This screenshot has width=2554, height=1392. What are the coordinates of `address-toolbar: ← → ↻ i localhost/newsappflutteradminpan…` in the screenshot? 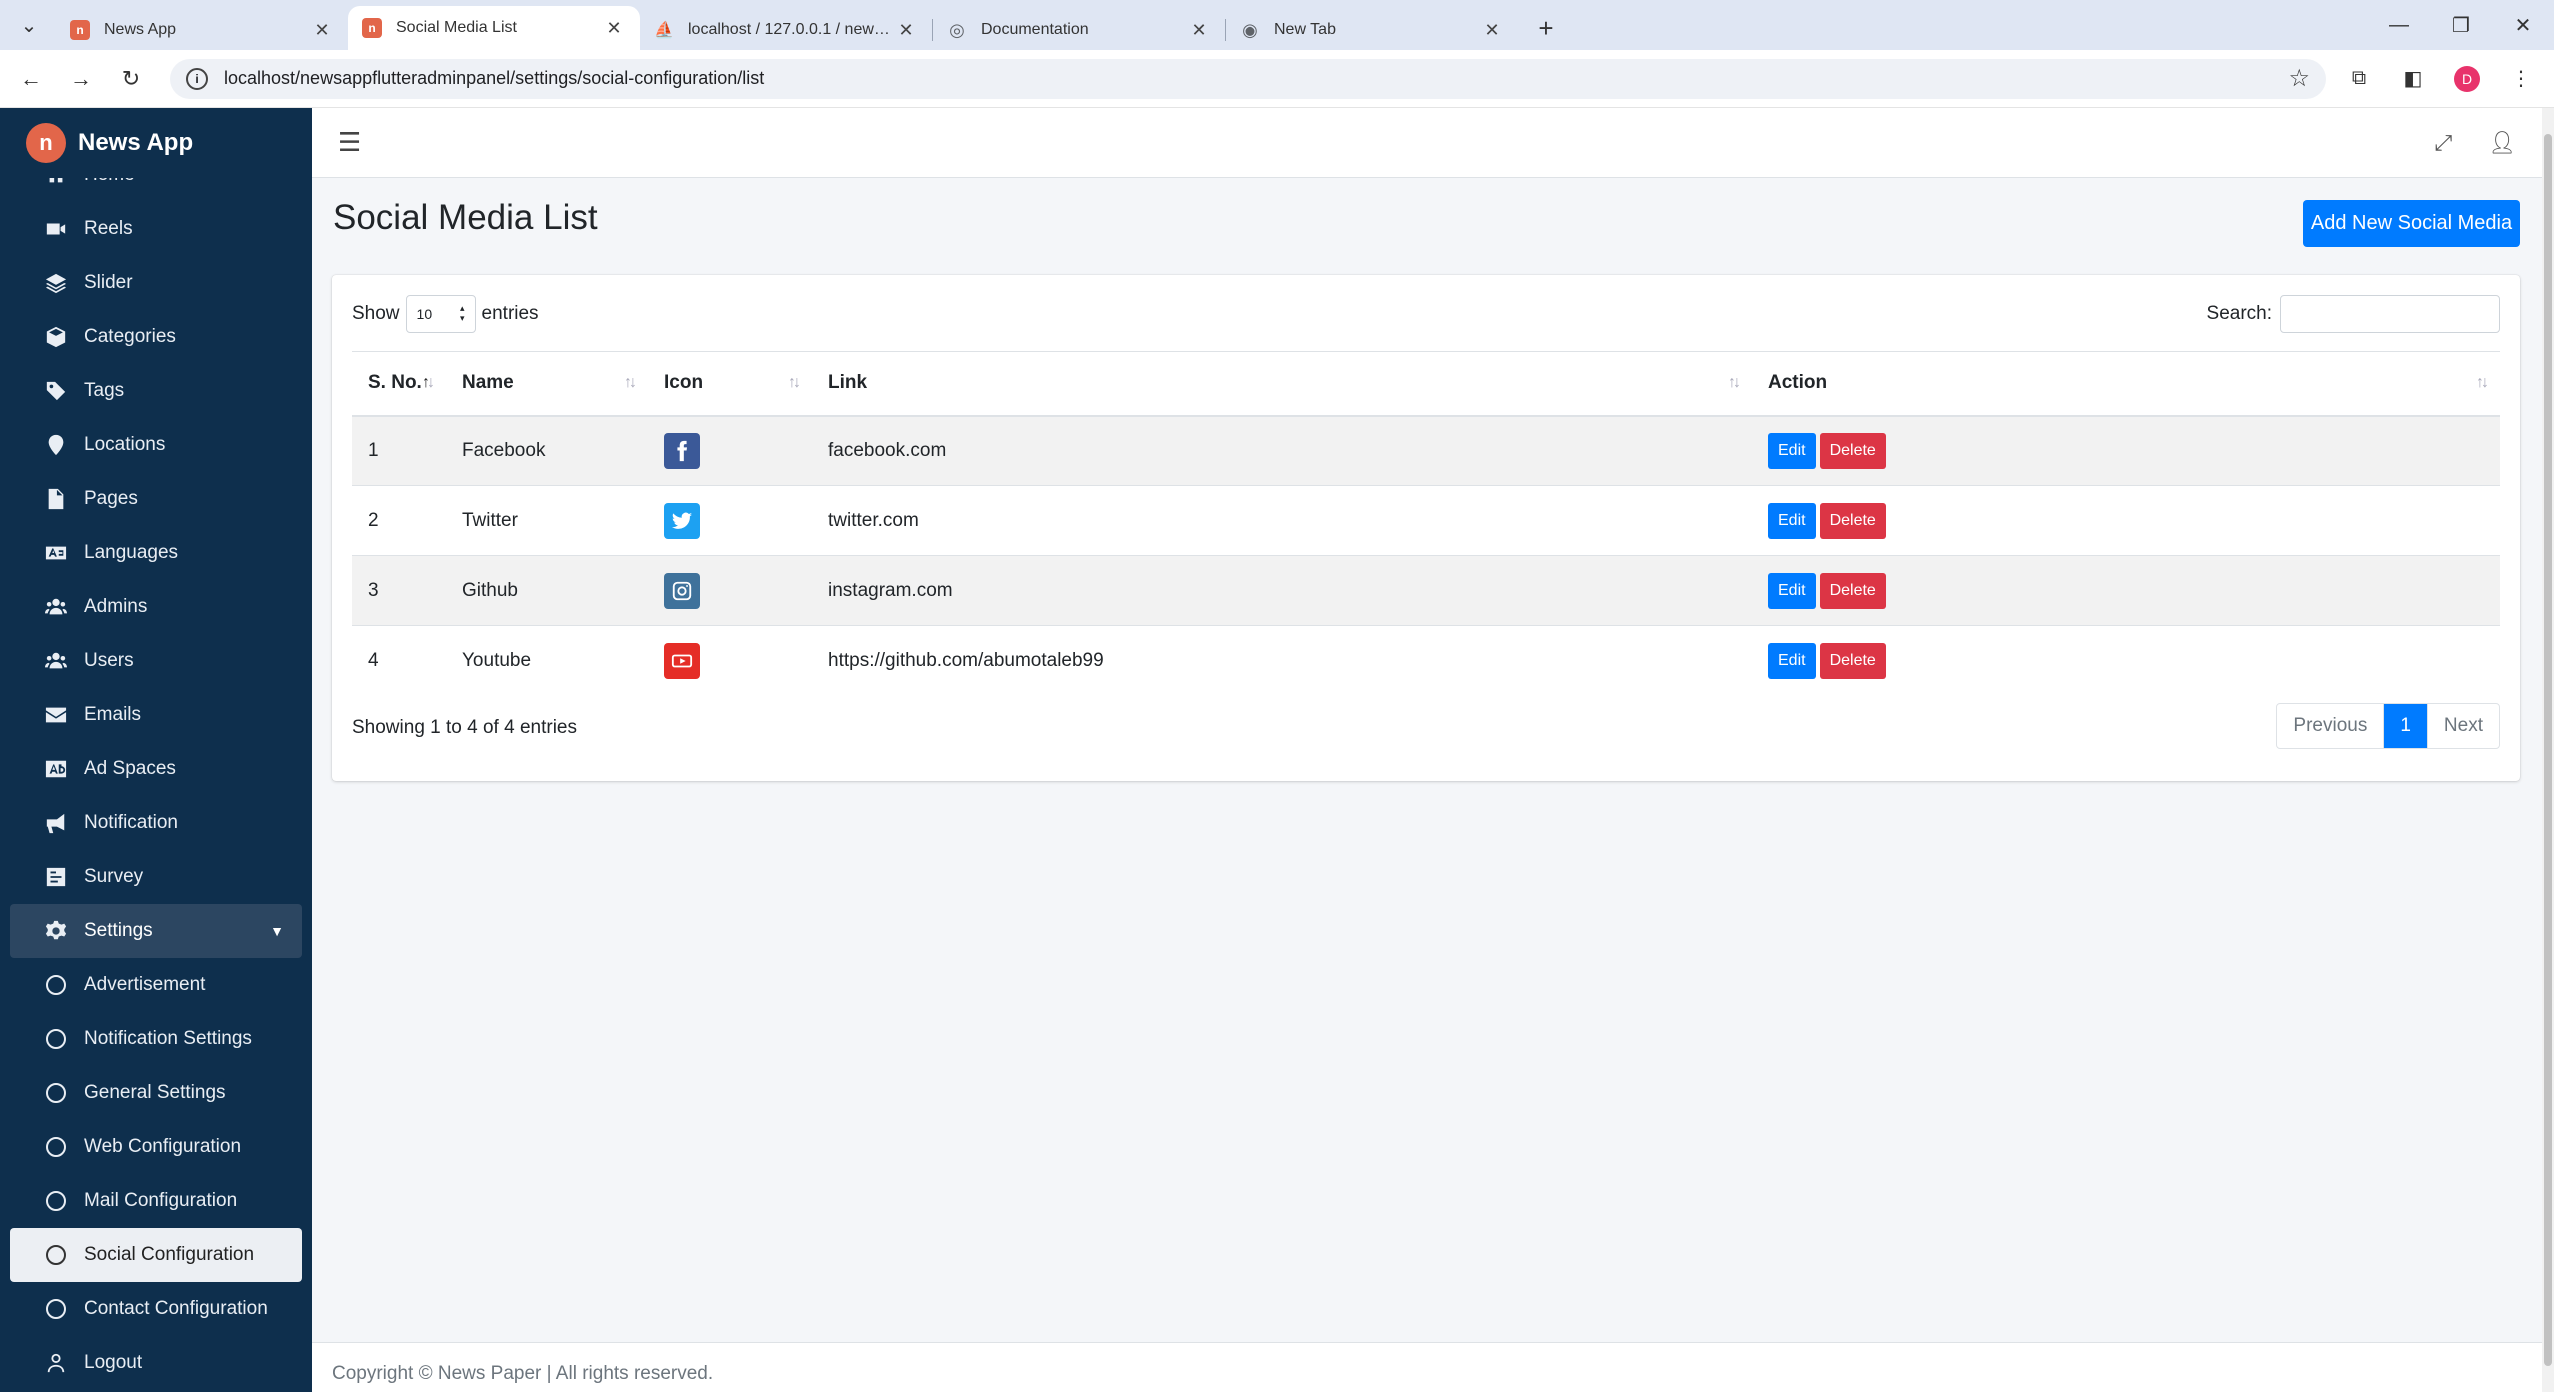 It's located at (1277, 79).